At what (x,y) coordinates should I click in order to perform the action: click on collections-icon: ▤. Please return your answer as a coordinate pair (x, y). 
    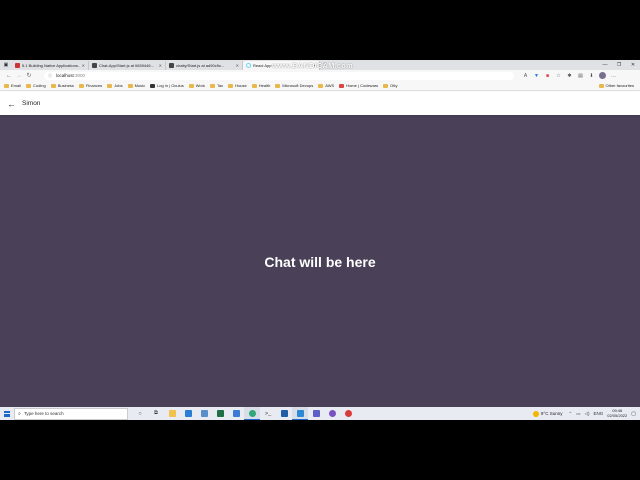
    Looking at the image, I should click on (580, 76).